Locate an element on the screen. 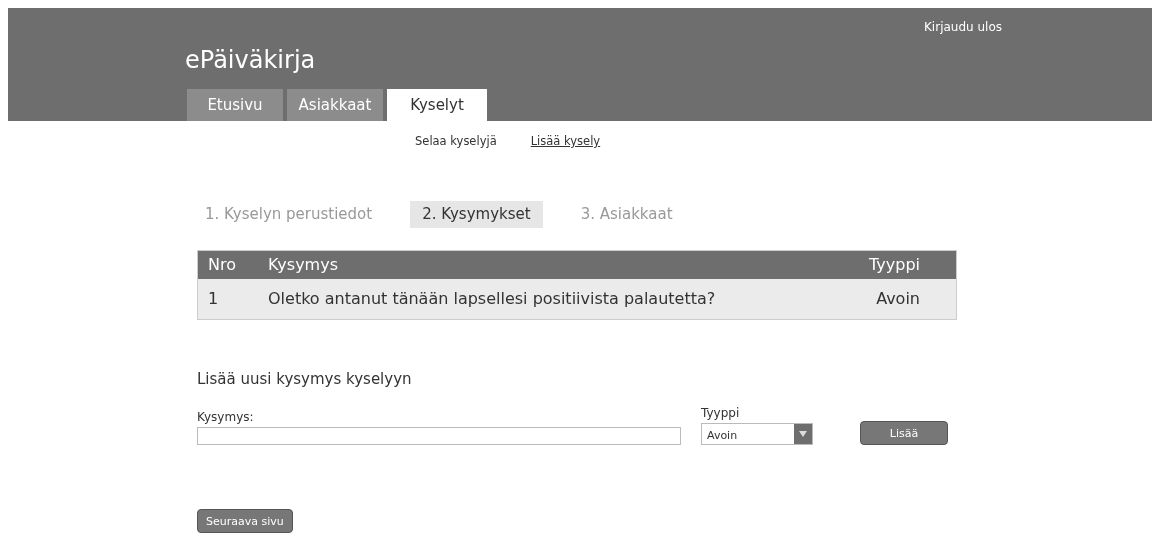 The width and height of the screenshot is (1152, 540). type-dropdown: Avoin is located at coordinates (757, 434).